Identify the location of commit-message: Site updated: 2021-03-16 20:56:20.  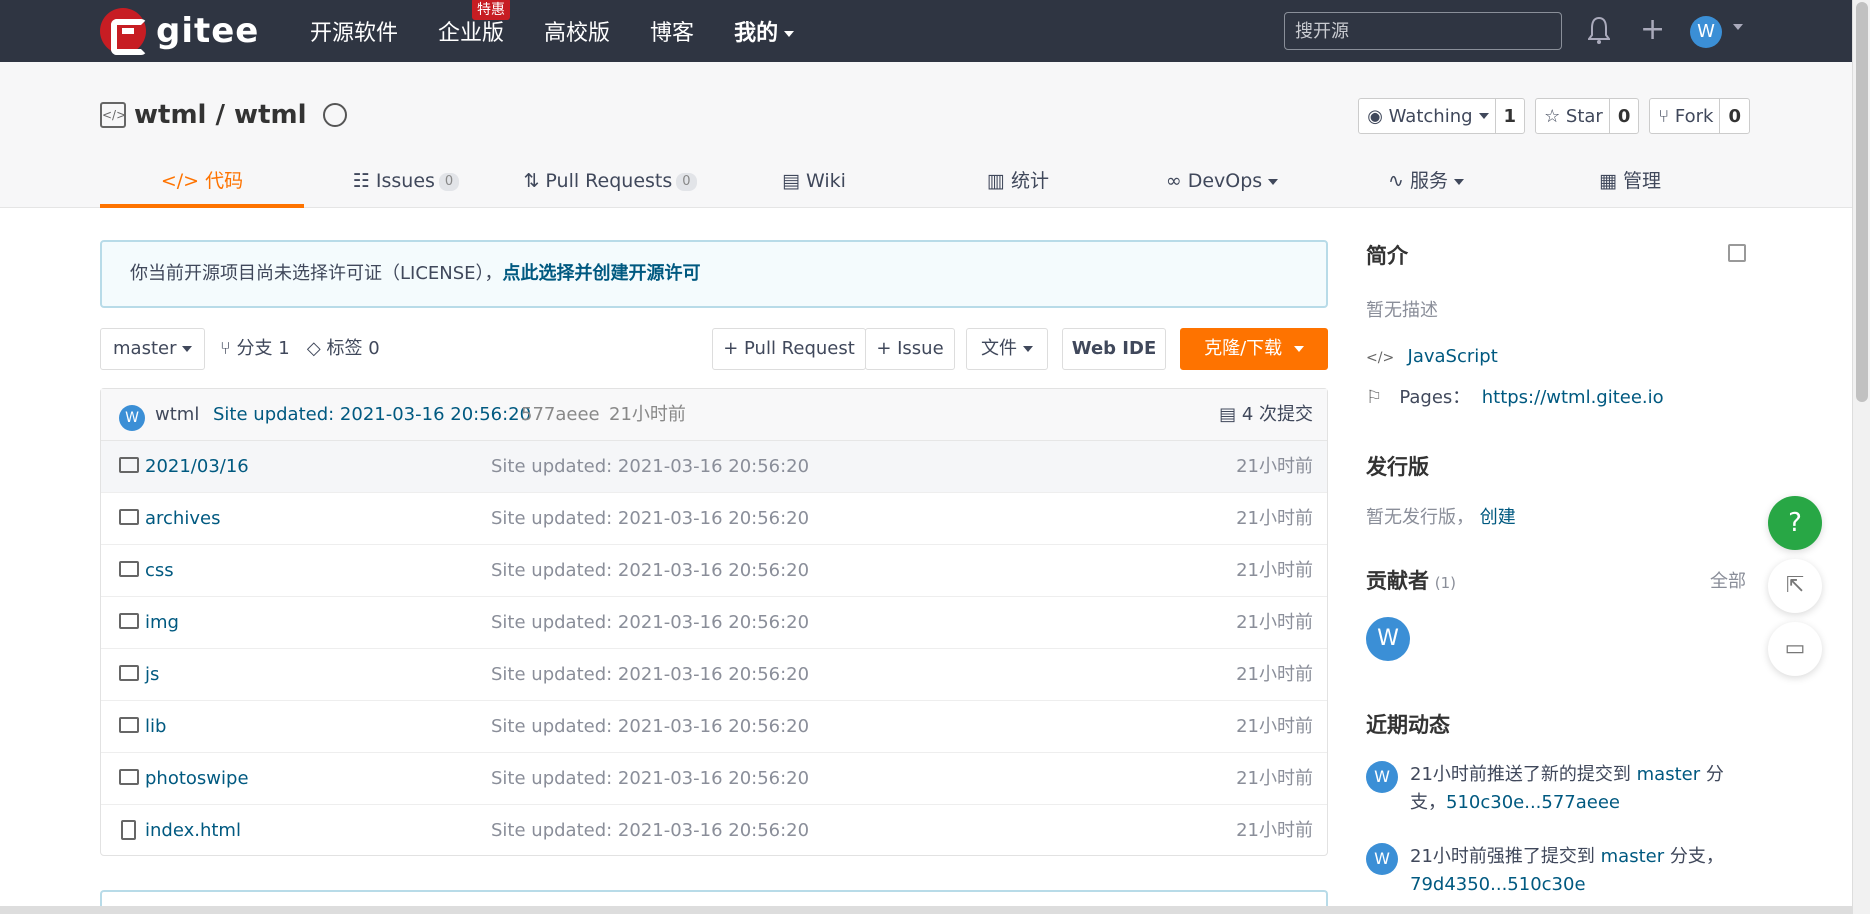
(372, 415).